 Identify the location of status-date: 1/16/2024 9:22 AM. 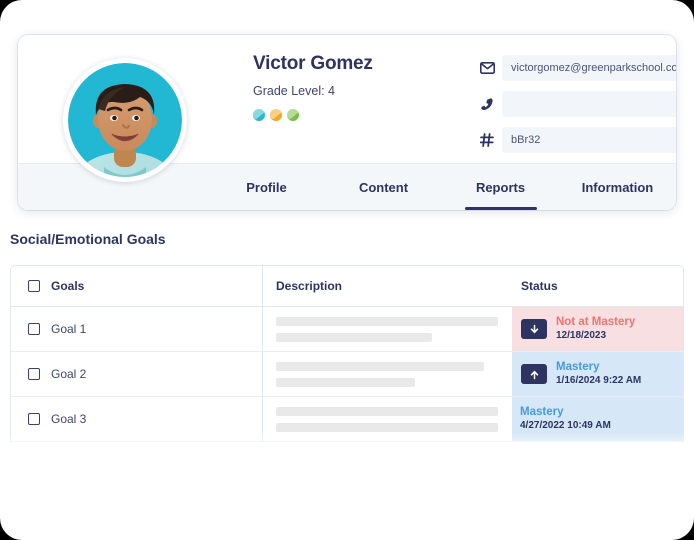
(599, 381).